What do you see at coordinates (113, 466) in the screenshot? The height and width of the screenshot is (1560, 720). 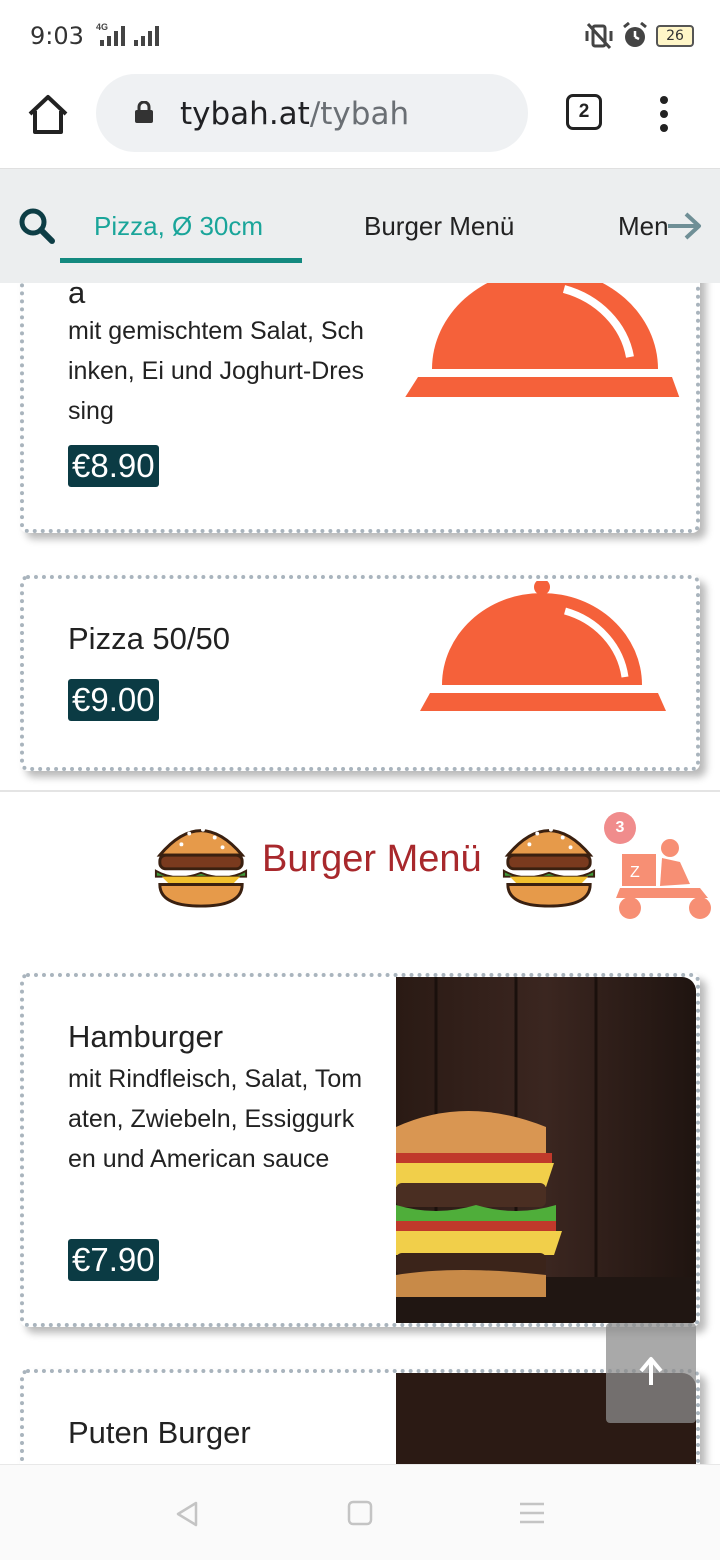 I see `item-price: €8.90` at bounding box center [113, 466].